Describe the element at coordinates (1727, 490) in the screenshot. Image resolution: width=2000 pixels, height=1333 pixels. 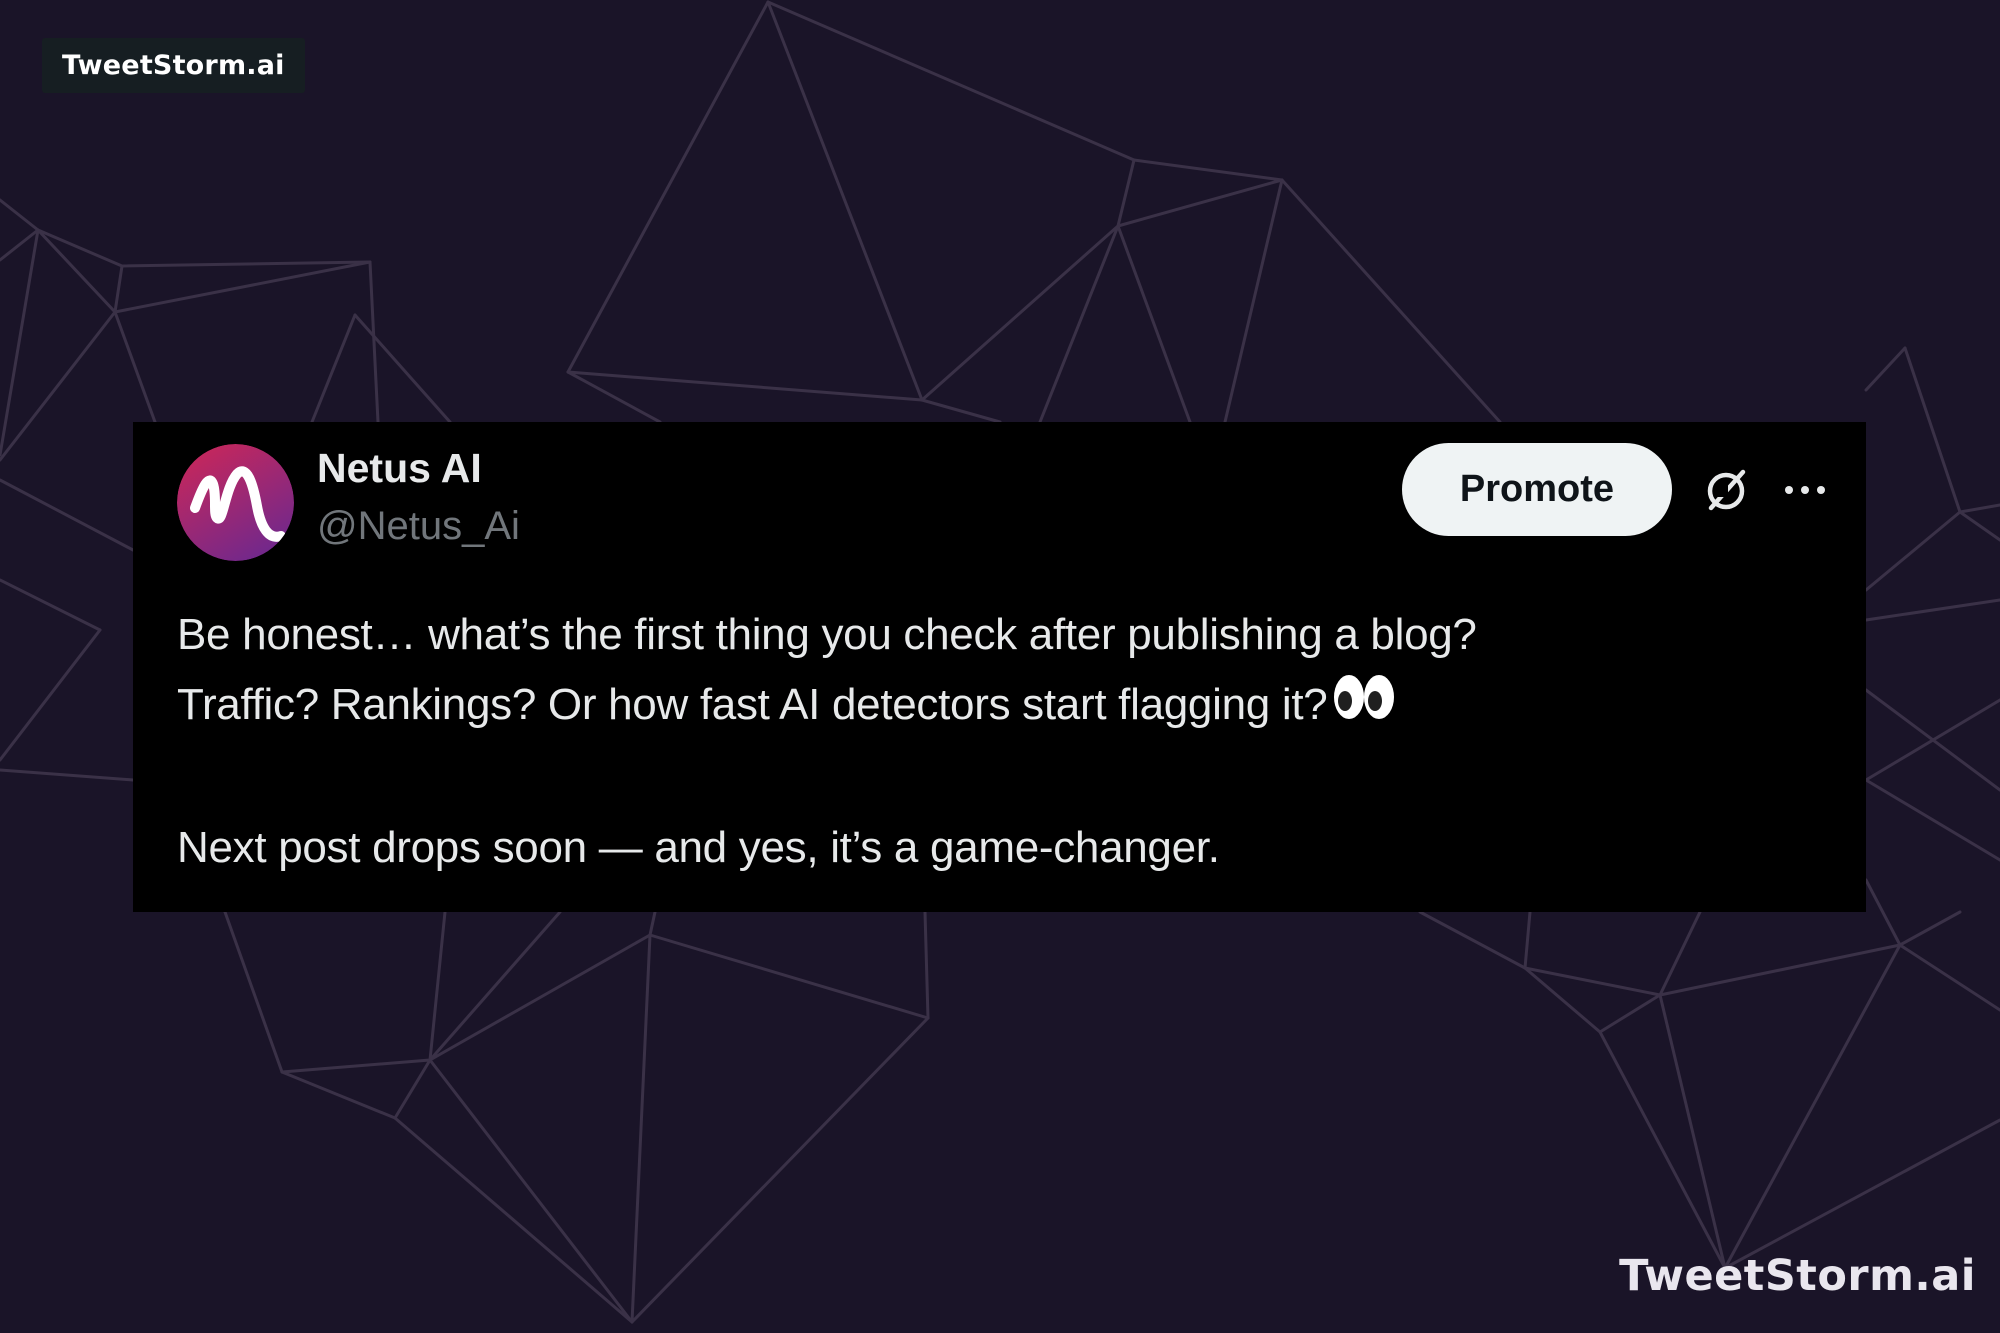
I see `grok-icon` at that location.